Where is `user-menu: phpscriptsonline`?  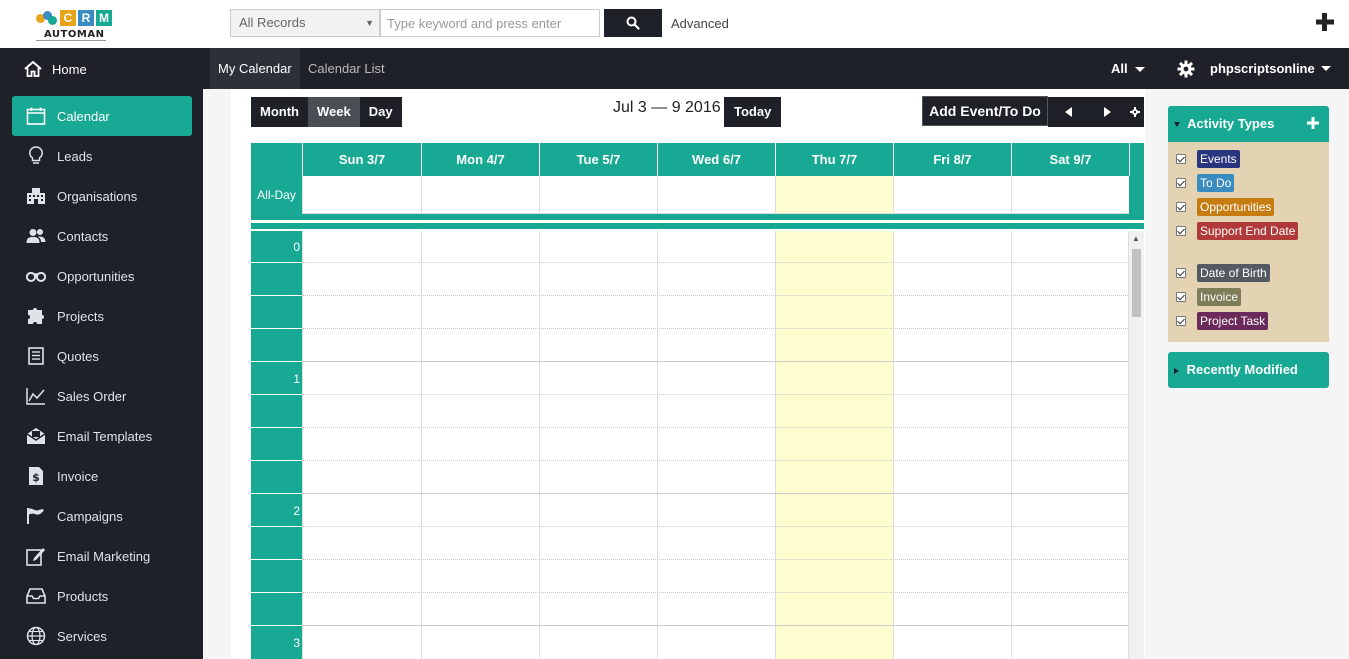 user-menu: phpscriptsonline is located at coordinates (1254, 68).